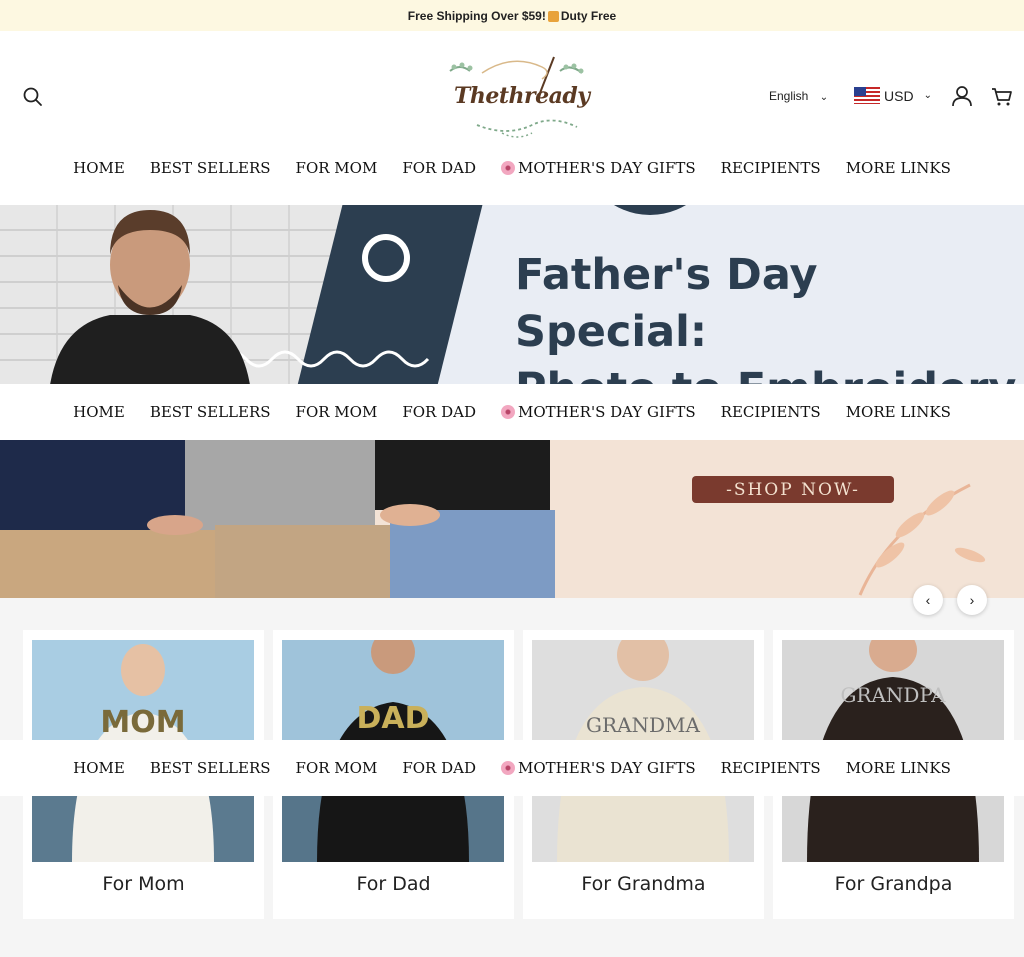 Image resolution: width=1024 pixels, height=957 pixels. I want to click on chevron-right-icon: ›, so click(972, 600).